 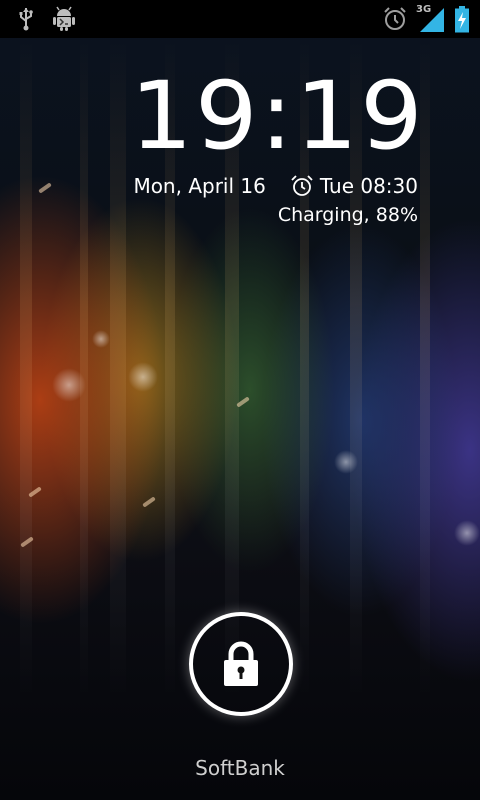 What do you see at coordinates (424, 9) in the screenshot?
I see `network-type-label: 3G` at bounding box center [424, 9].